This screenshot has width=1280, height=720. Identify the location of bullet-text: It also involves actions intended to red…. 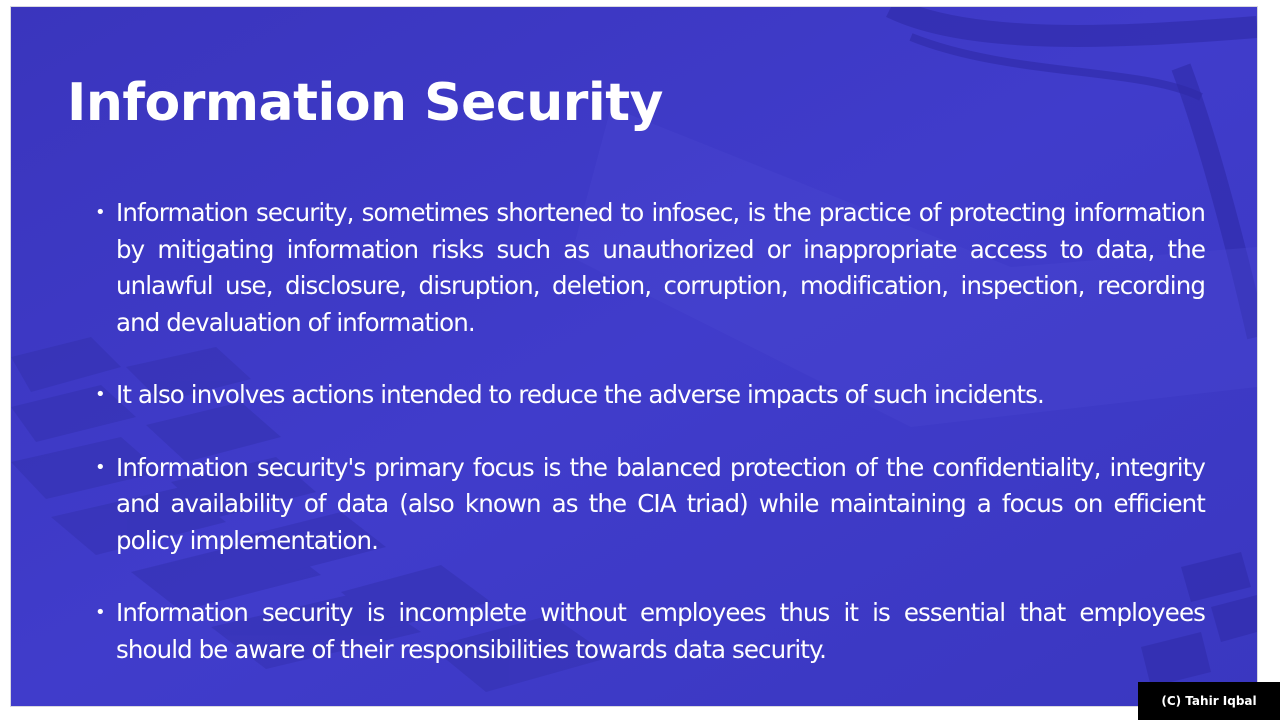
(580, 394).